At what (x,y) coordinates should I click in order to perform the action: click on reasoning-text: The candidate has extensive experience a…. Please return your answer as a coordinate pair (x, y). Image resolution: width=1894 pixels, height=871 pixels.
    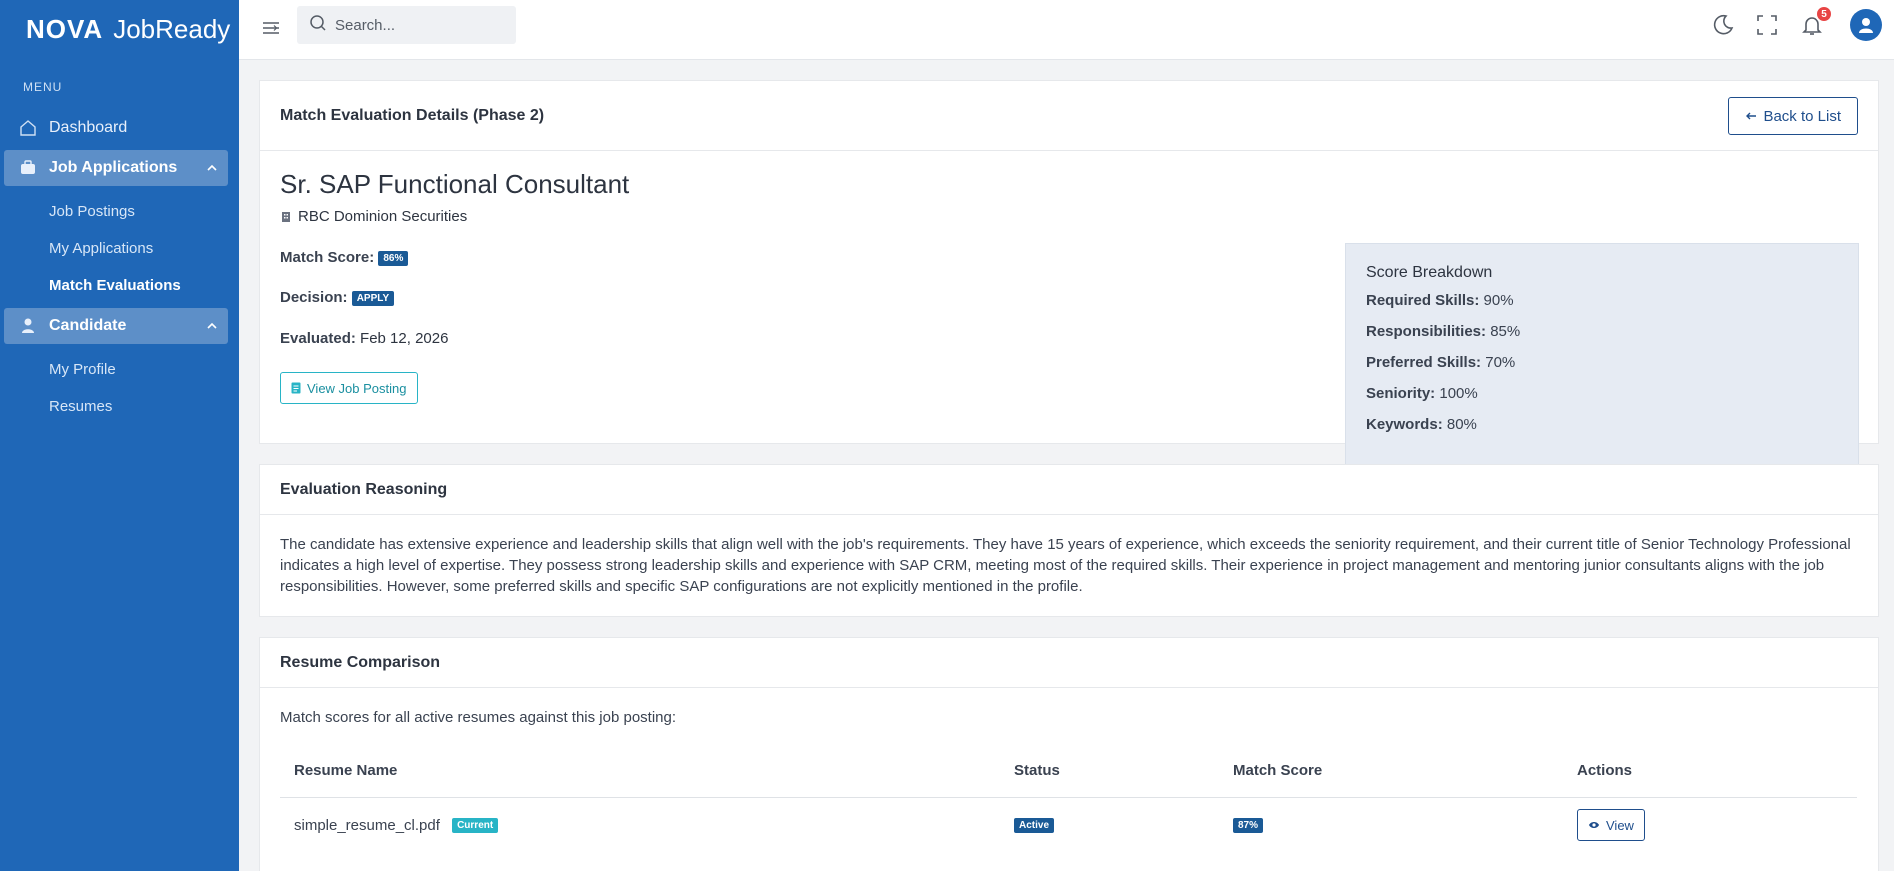
    Looking at the image, I should click on (1065, 565).